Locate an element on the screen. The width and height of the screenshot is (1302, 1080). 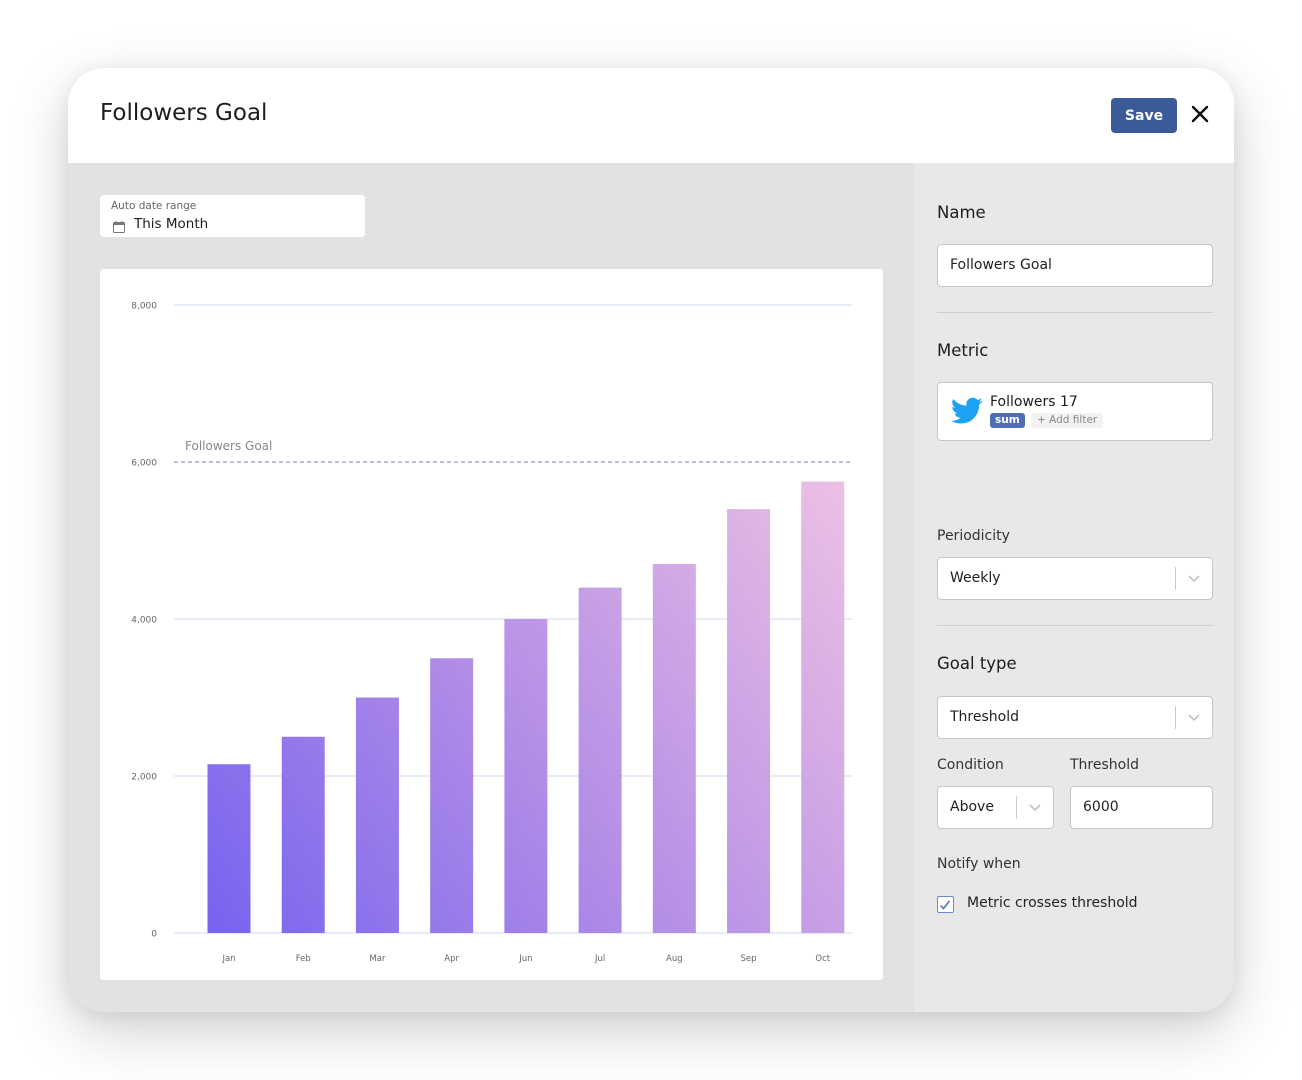
bar-apr is located at coordinates (452, 795).